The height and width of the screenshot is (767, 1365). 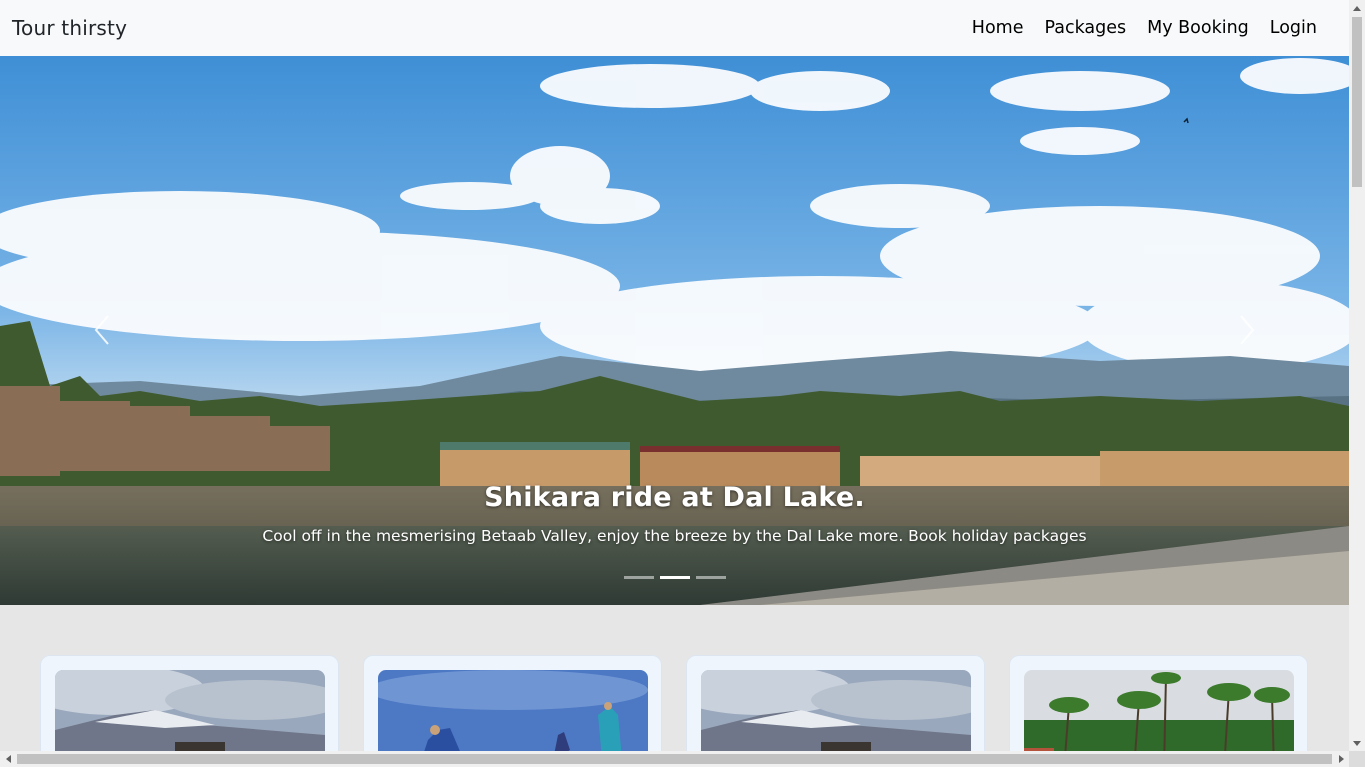 What do you see at coordinates (1357, 8) in the screenshot?
I see `scroll-up-arrow-icon` at bounding box center [1357, 8].